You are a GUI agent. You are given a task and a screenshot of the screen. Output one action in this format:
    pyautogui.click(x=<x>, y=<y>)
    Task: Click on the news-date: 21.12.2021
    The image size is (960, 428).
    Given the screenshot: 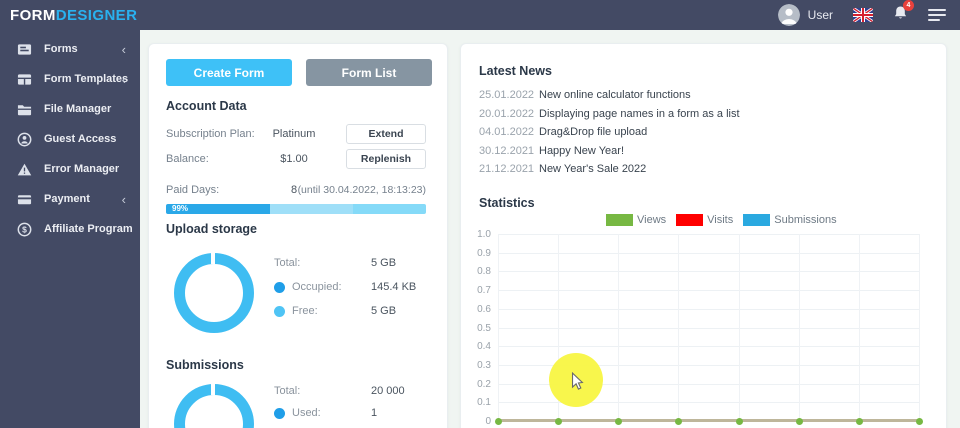 What is the action you would take?
    pyautogui.click(x=507, y=169)
    